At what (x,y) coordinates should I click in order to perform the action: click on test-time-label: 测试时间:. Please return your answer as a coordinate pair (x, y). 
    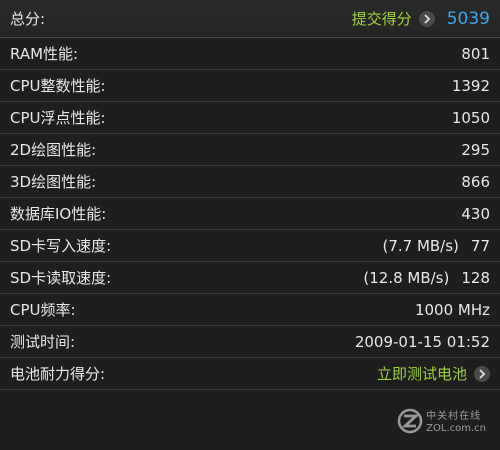
    Looking at the image, I should click on (43, 342).